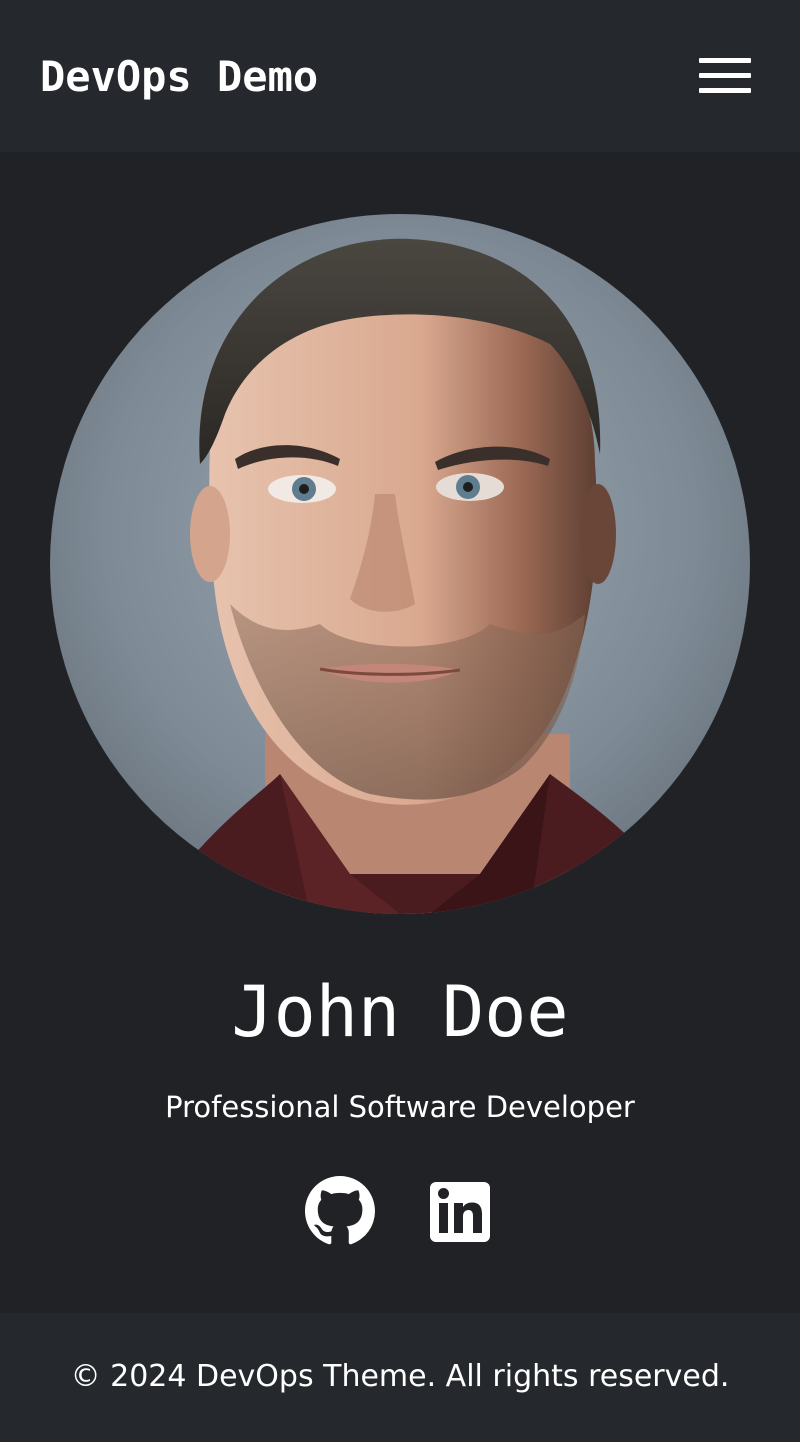 The height and width of the screenshot is (1442, 800). I want to click on hamburger-menu-icon, so click(725, 76).